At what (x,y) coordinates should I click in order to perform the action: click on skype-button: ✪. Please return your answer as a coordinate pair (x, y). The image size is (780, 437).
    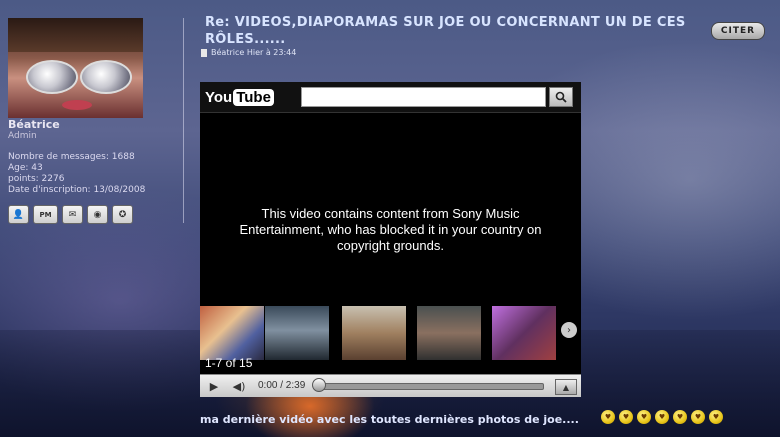
    Looking at the image, I should click on (122, 214).